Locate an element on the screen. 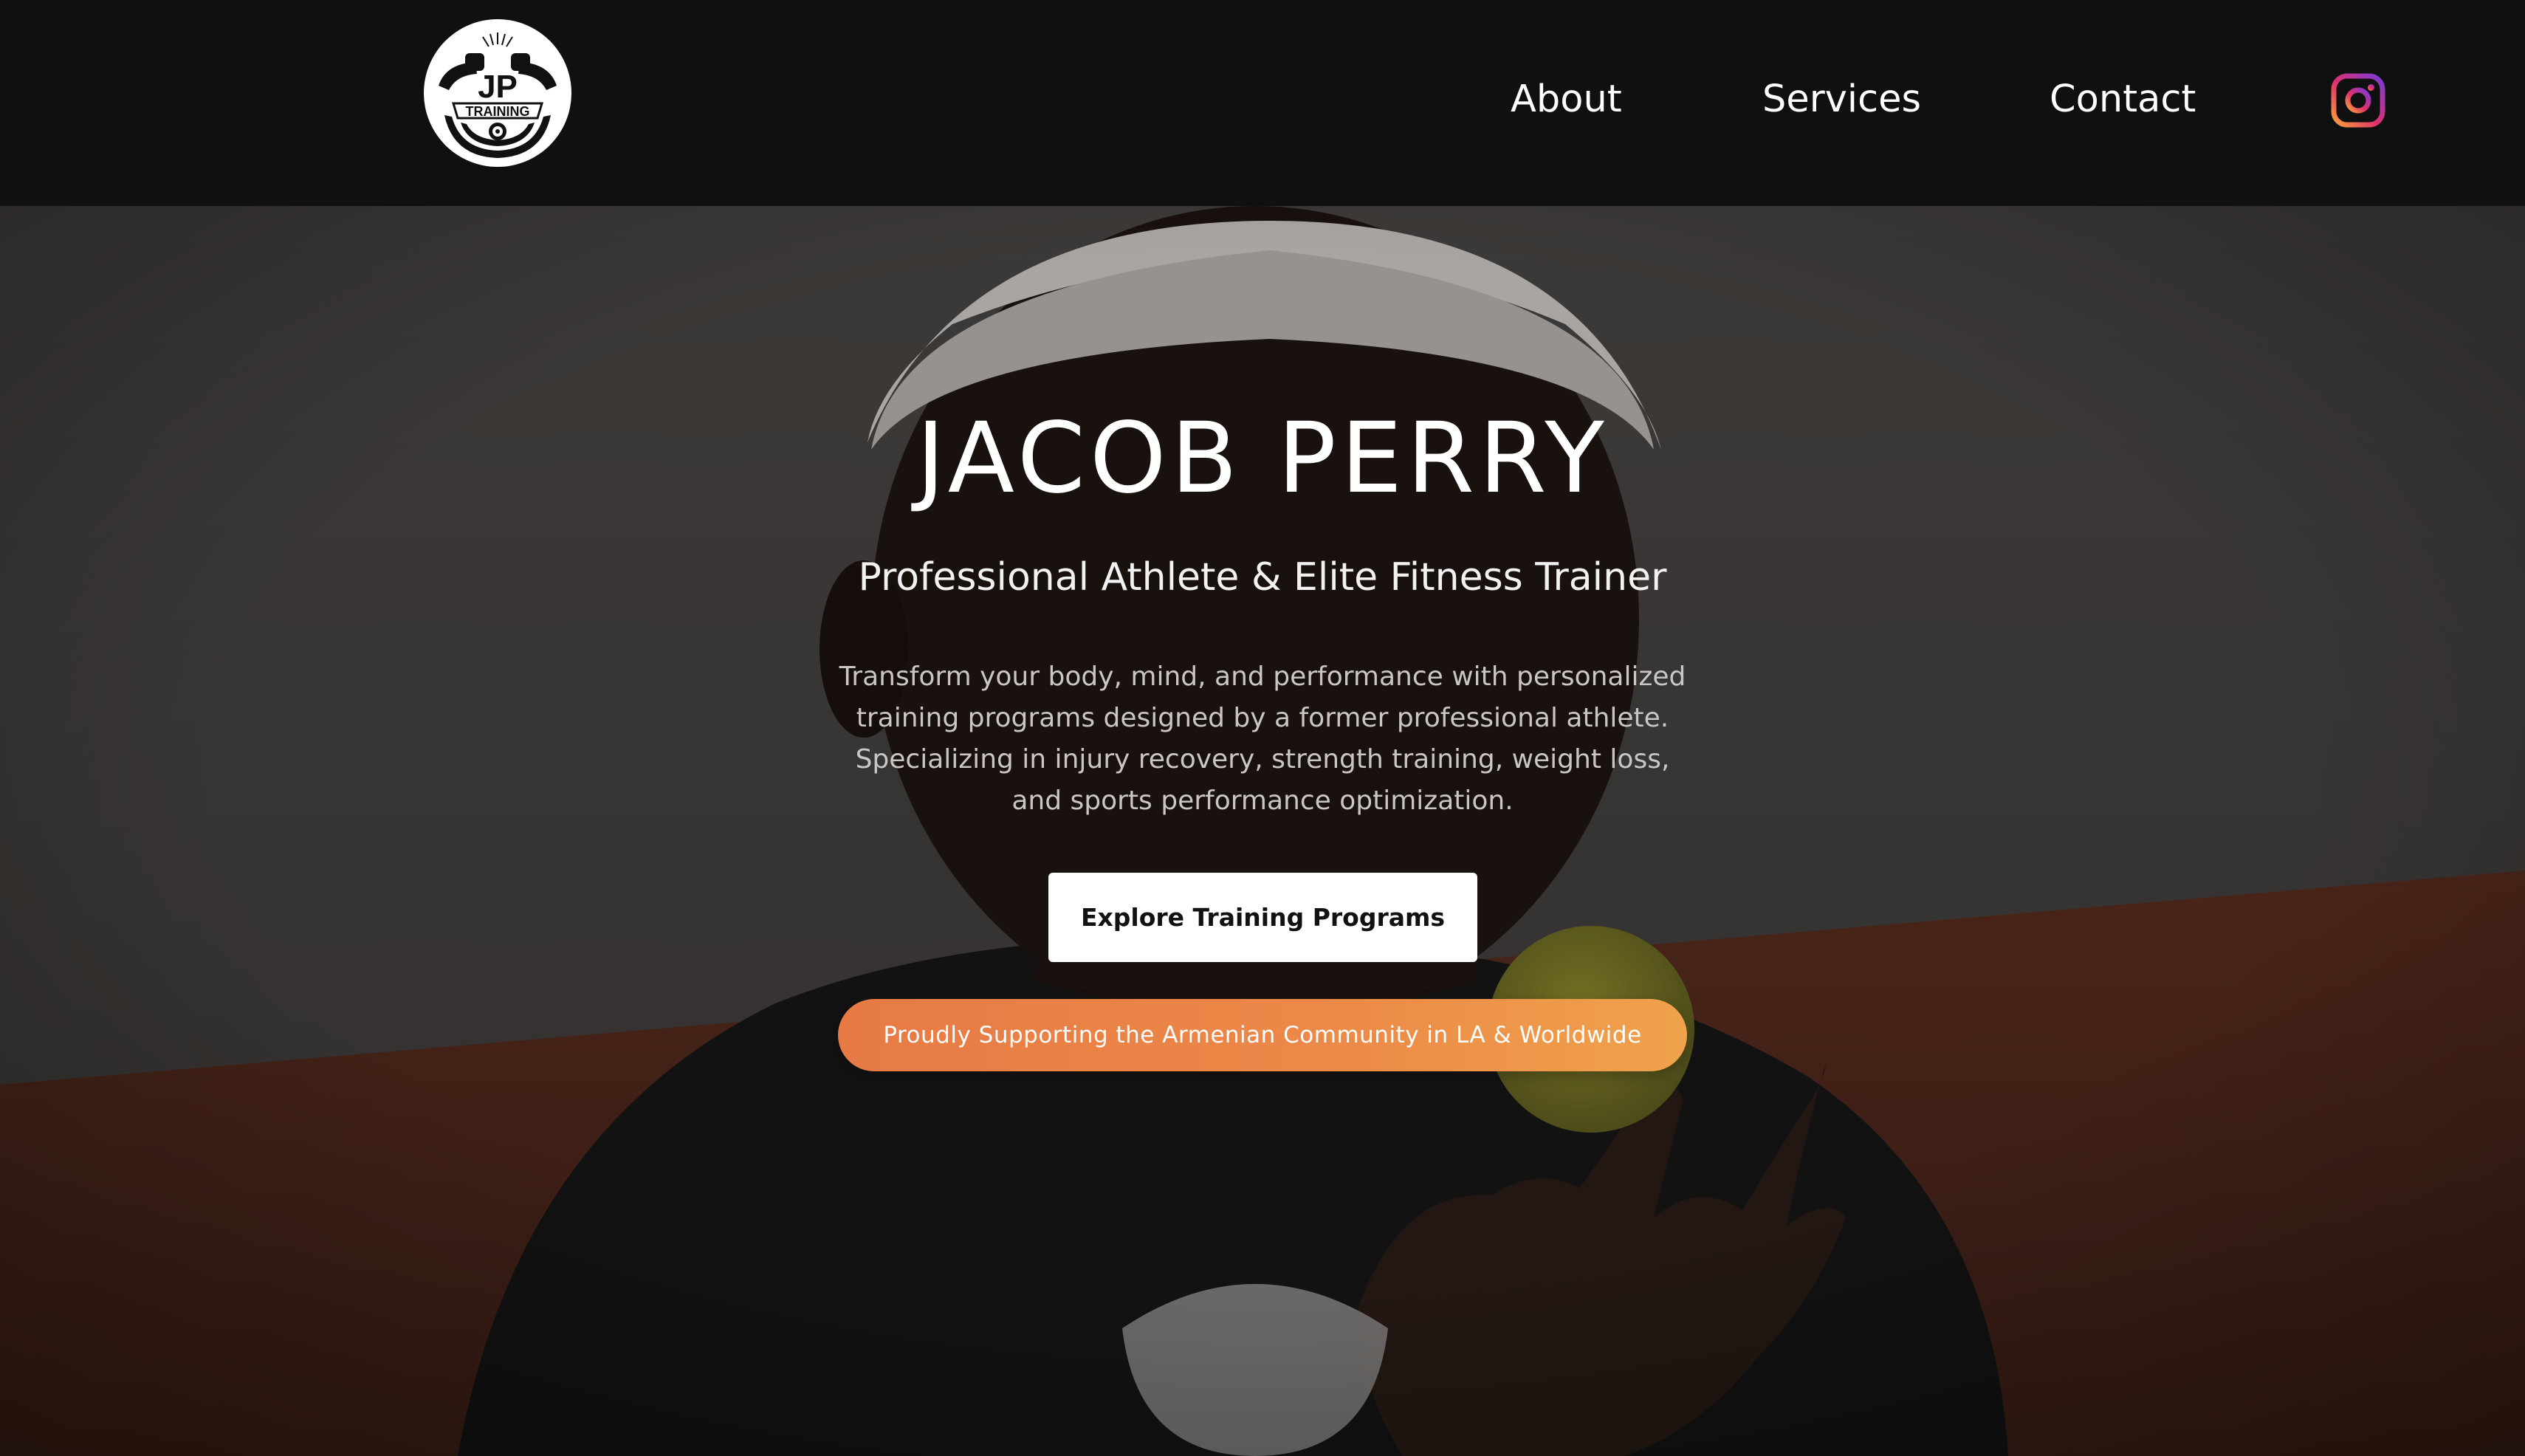 The height and width of the screenshot is (1456, 2525). instagram-icon is located at coordinates (2358, 101).